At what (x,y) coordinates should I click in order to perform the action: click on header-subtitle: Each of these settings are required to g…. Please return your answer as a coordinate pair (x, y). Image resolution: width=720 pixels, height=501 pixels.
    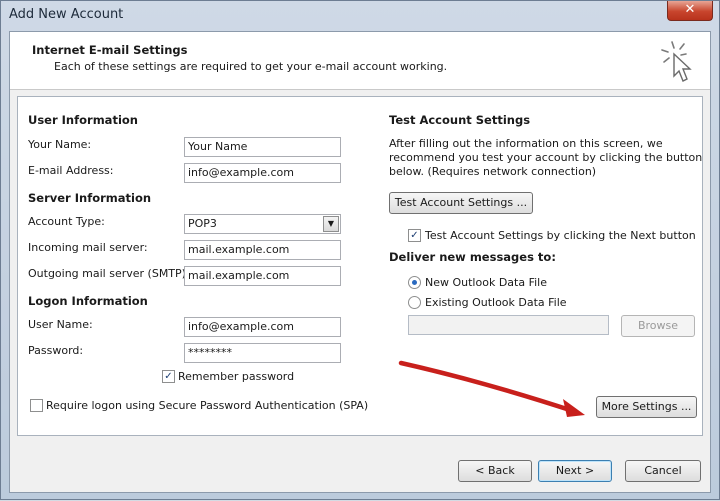
    Looking at the image, I should click on (251, 66).